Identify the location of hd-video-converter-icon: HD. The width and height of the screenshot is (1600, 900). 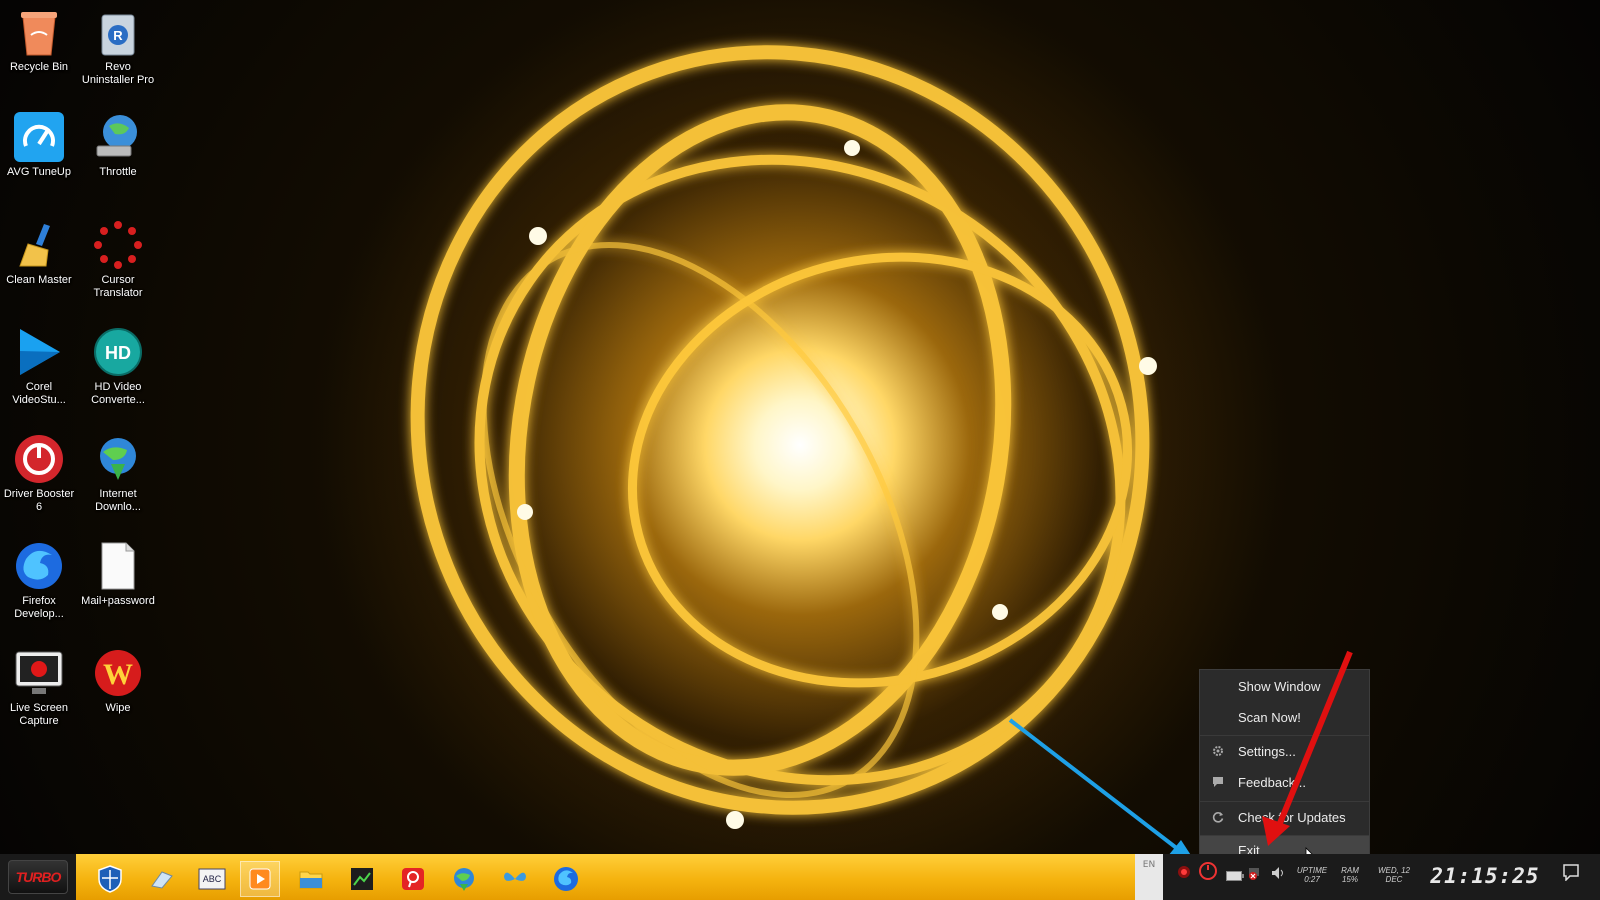
(118, 352).